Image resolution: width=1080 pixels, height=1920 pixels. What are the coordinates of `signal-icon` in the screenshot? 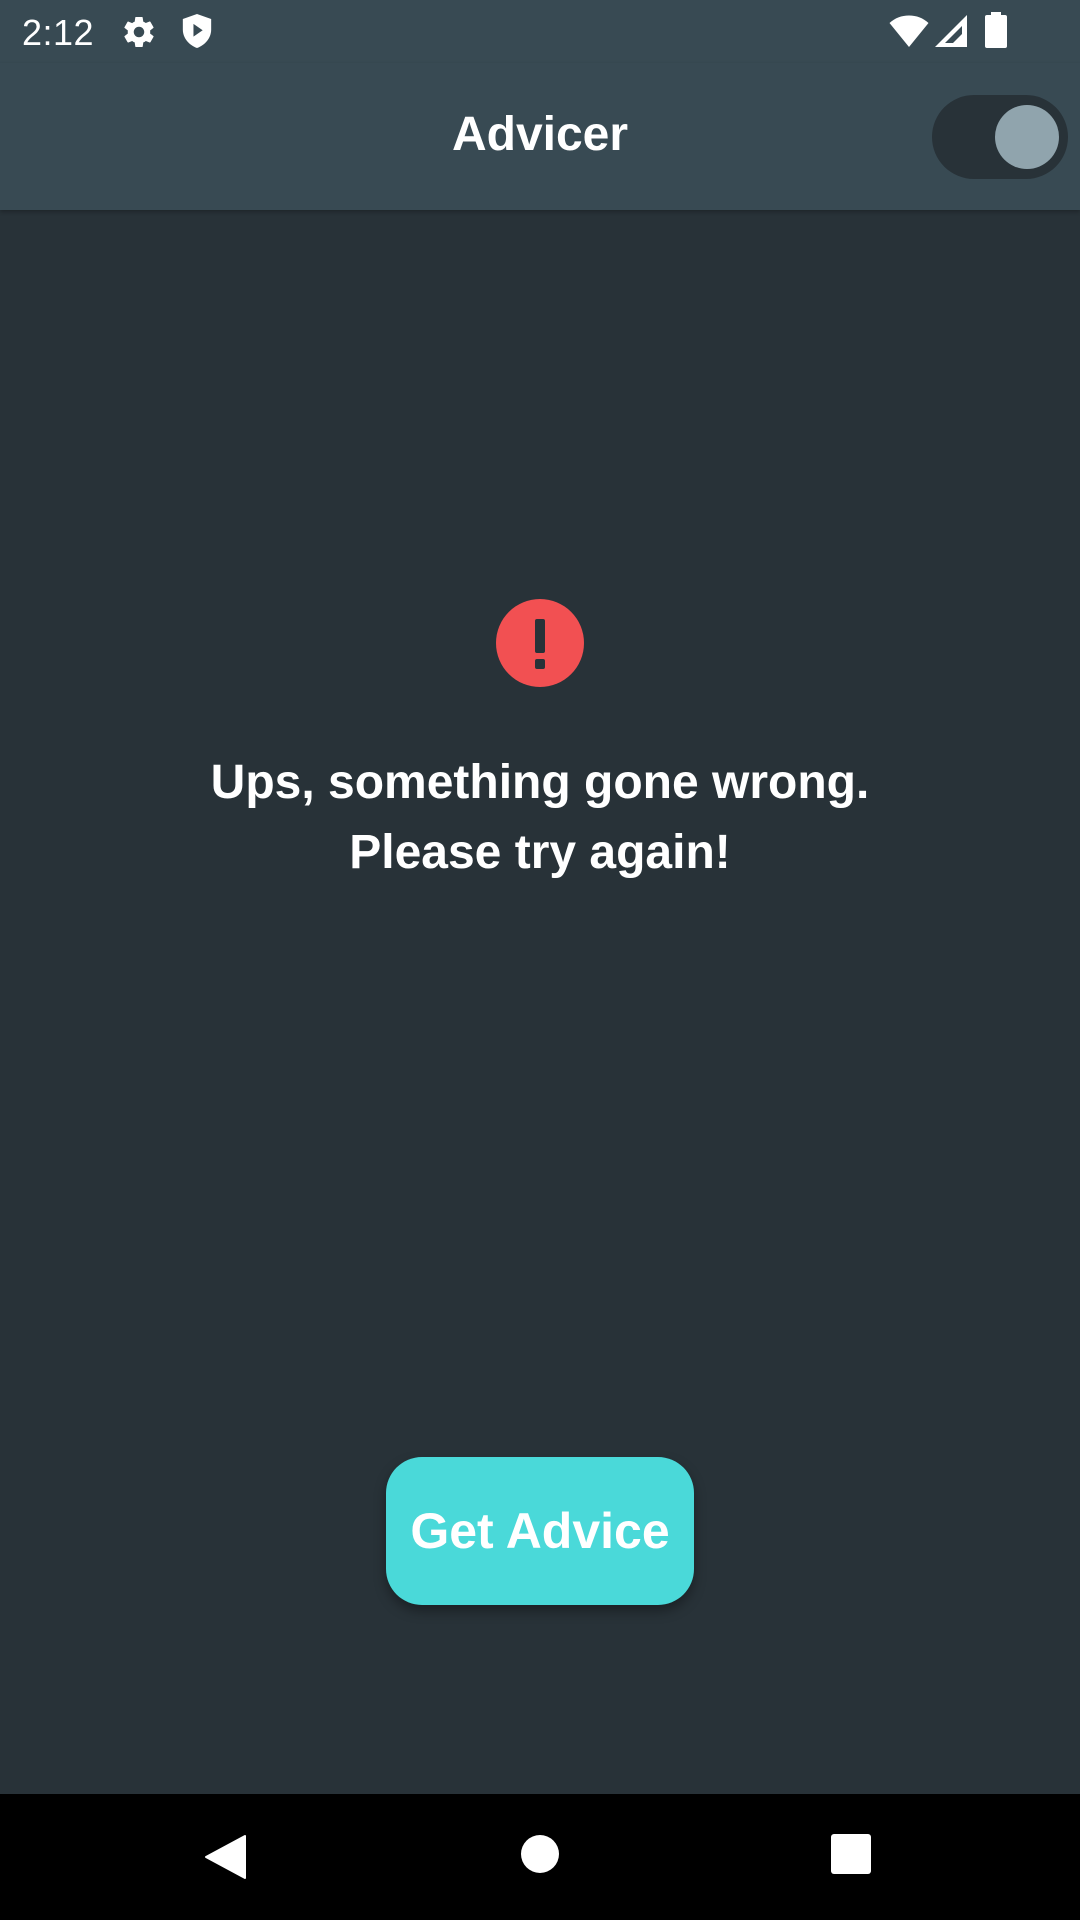 It's located at (951, 33).